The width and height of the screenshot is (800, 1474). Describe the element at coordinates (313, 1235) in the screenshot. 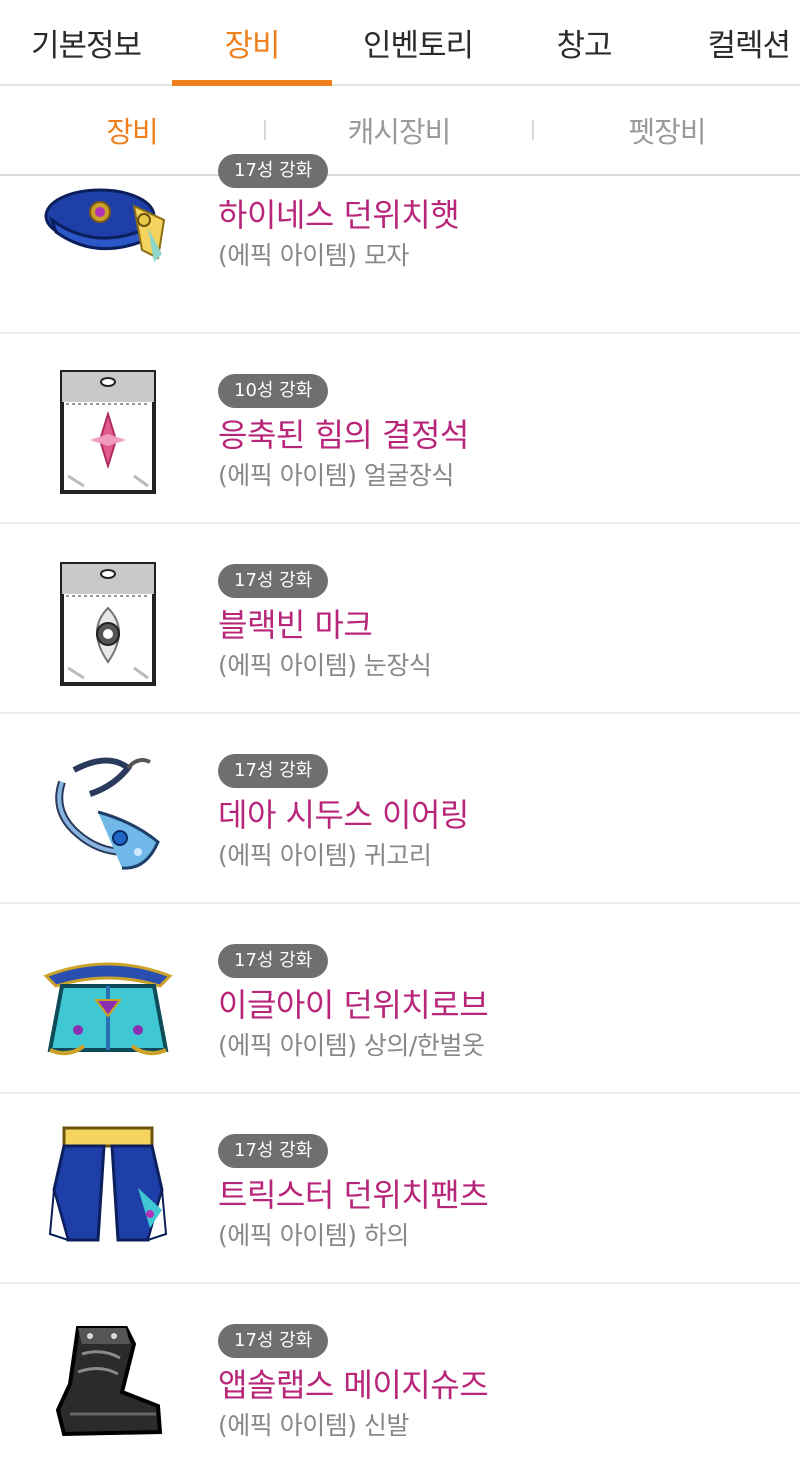

I see `item-type: (에픽 아이템) 하의` at that location.